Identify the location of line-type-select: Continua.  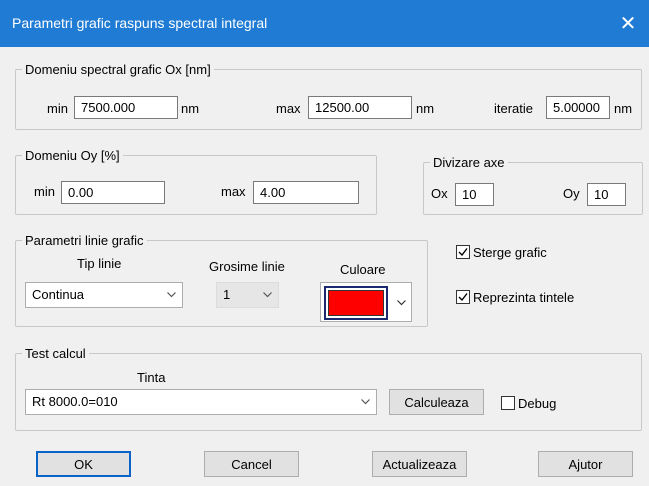
(104, 295).